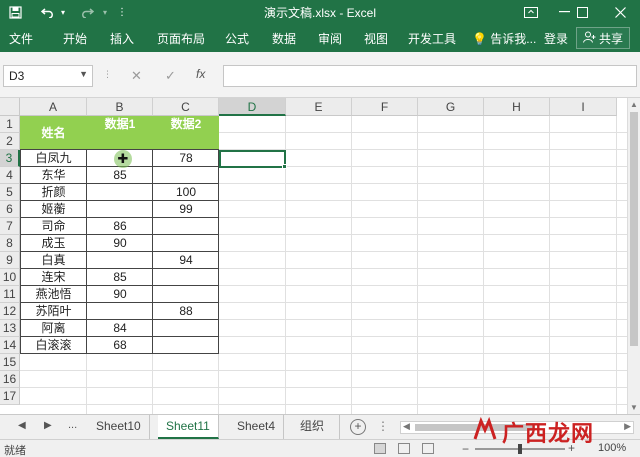 The width and height of the screenshot is (640, 457). What do you see at coordinates (170, 76) in the screenshot?
I see `enter-icon: ✓` at bounding box center [170, 76].